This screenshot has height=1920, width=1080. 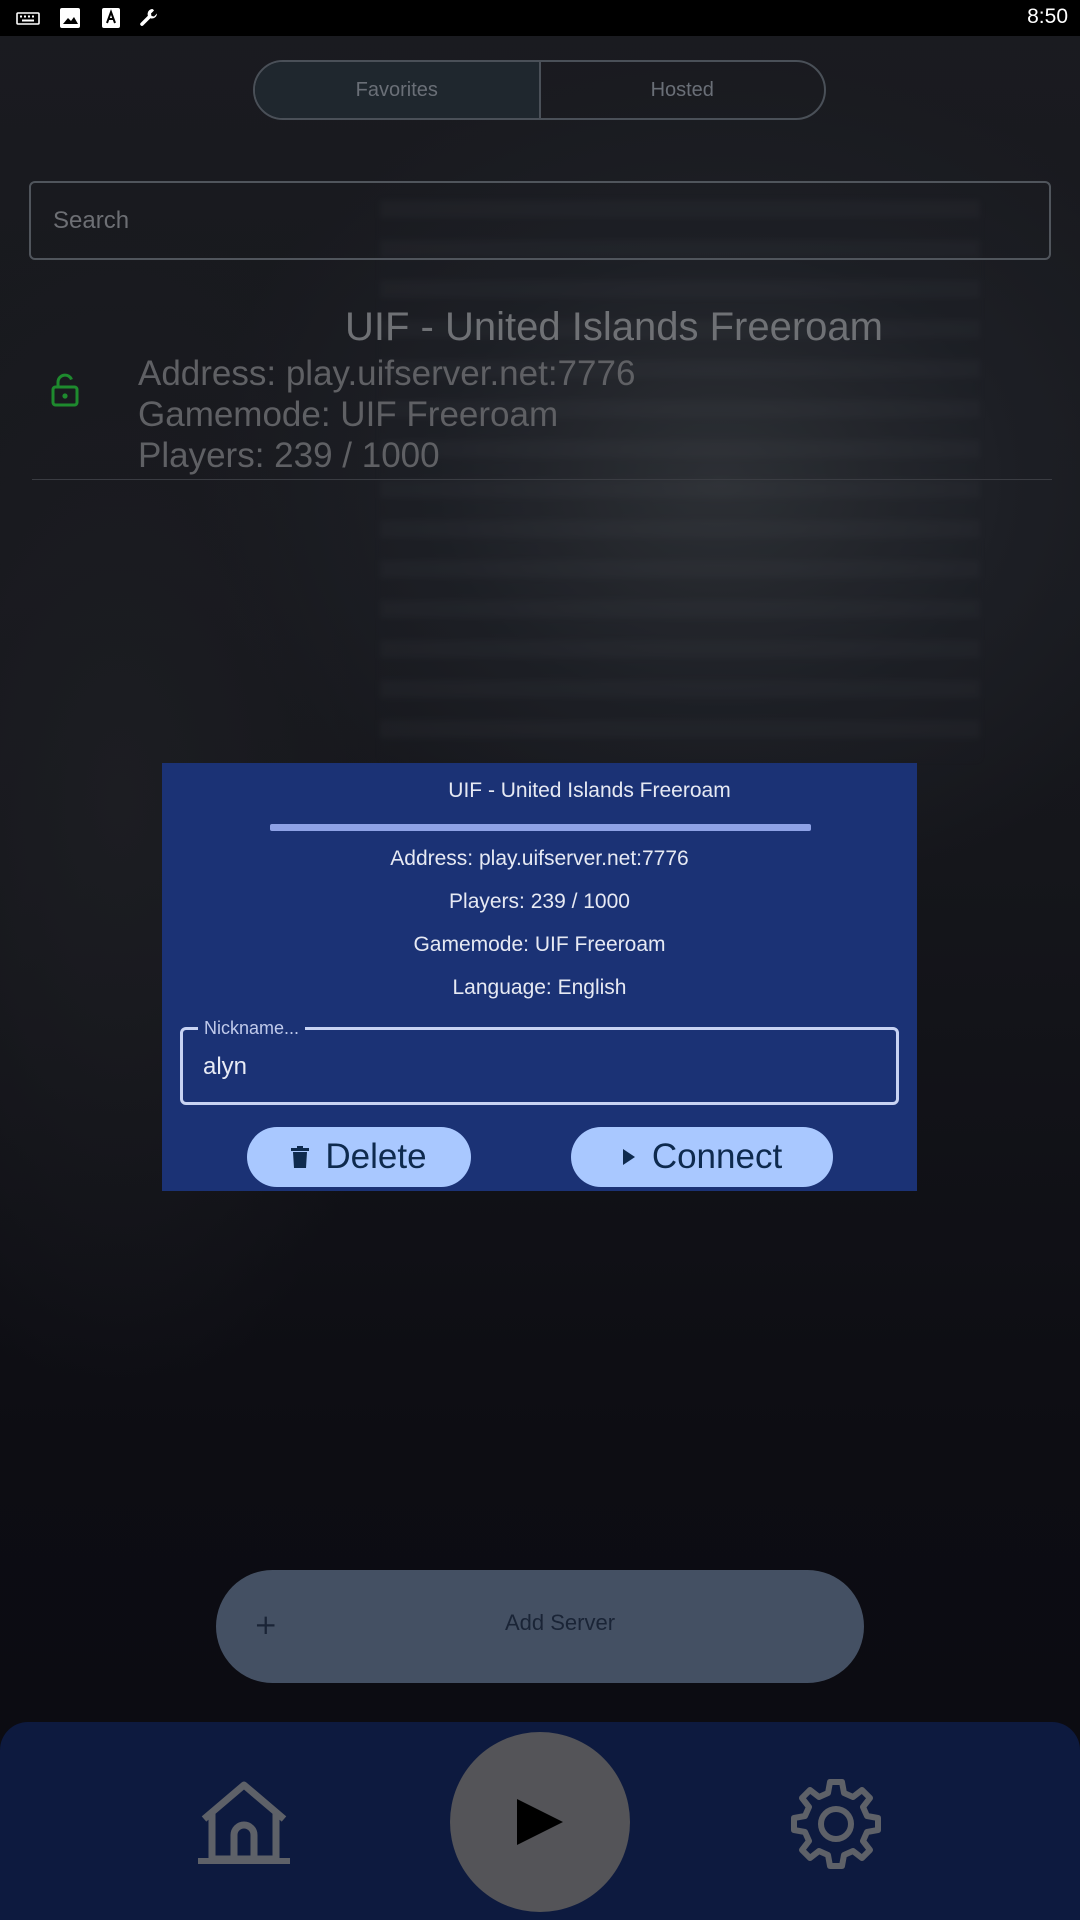 I want to click on font-icon, so click(x=111, y=18).